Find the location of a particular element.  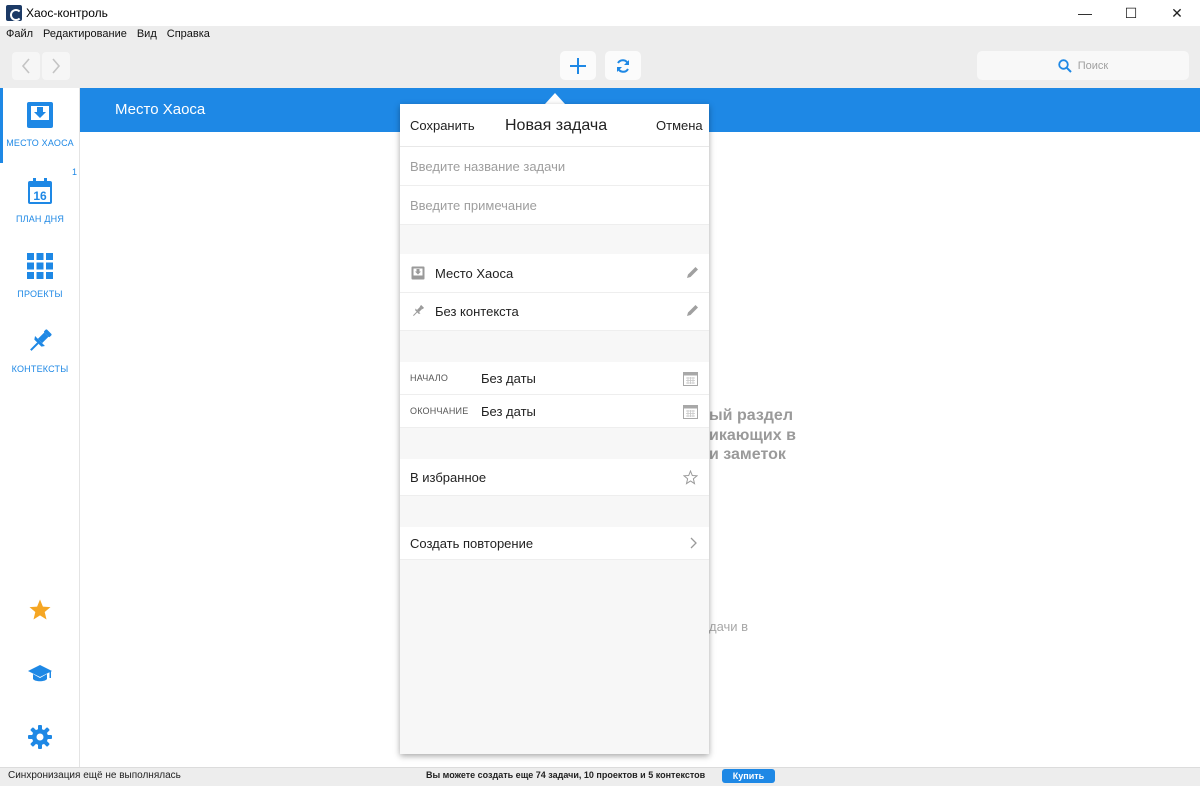

star-outline-icon is located at coordinates (690, 477).